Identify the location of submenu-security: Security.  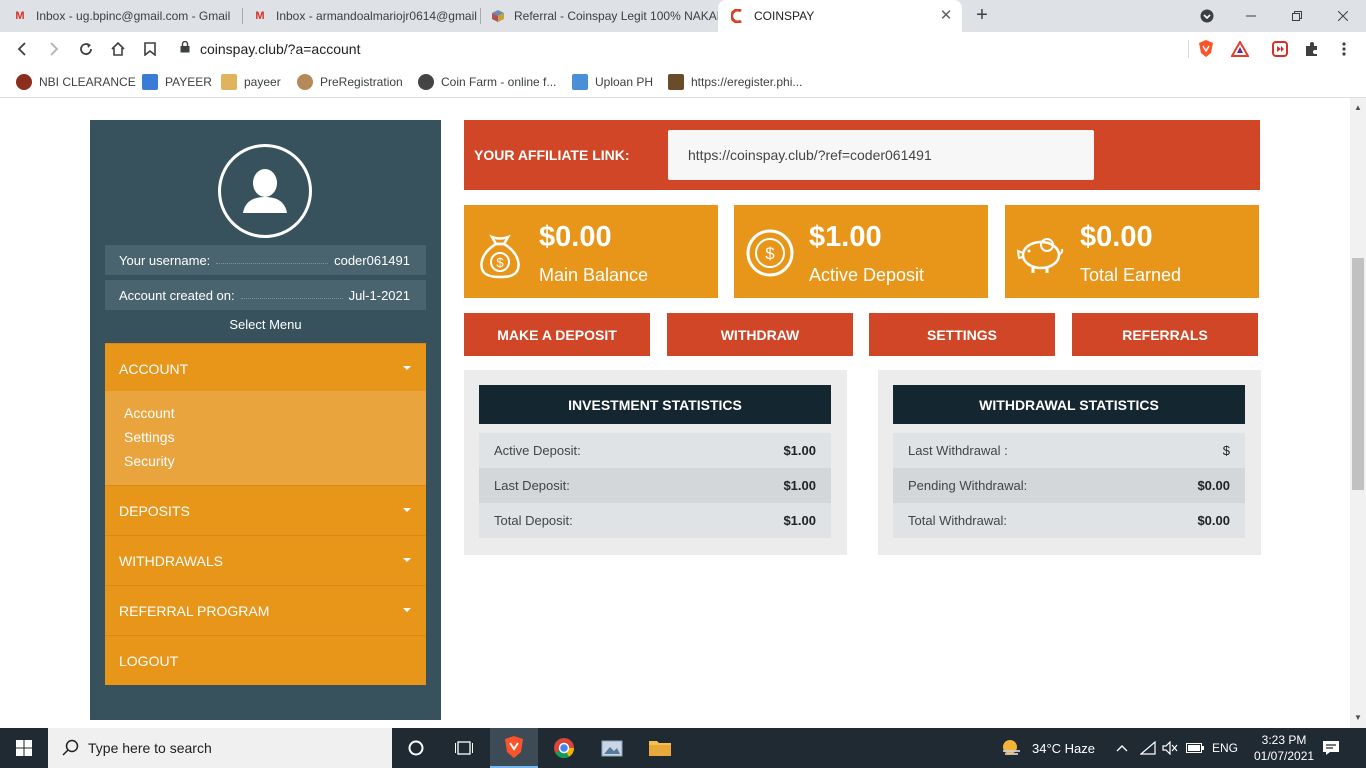
(275, 465).